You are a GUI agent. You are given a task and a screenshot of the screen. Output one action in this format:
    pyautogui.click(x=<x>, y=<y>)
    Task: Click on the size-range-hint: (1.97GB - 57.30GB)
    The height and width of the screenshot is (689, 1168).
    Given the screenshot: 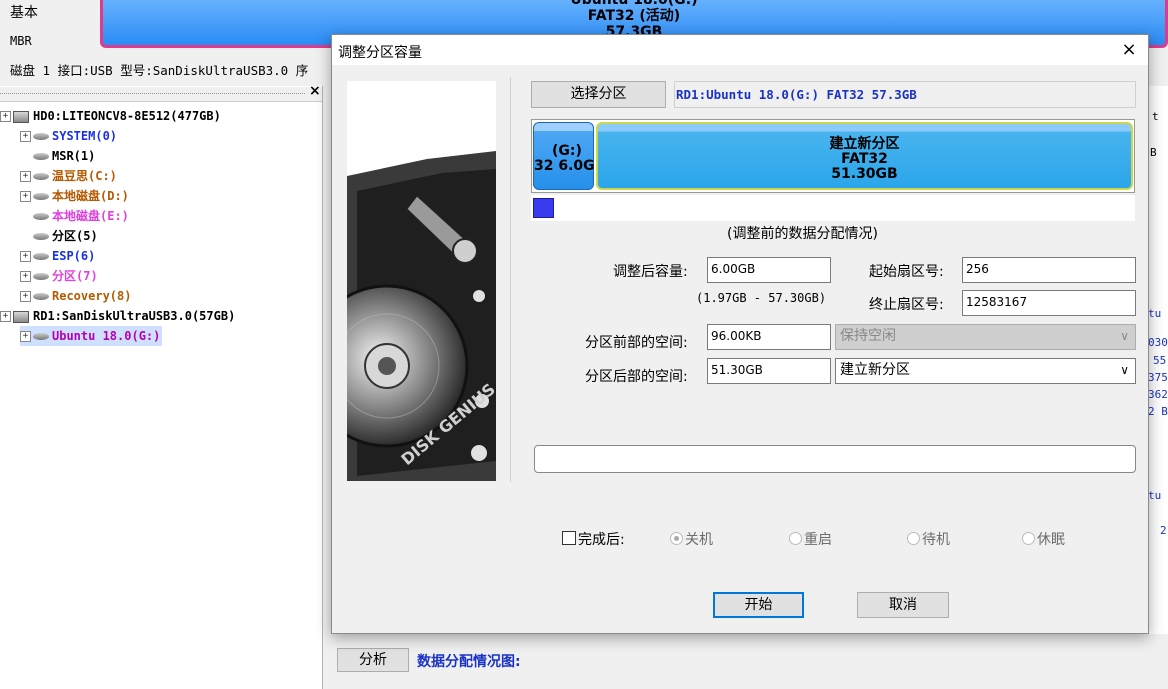 What is the action you would take?
    pyautogui.click(x=761, y=298)
    